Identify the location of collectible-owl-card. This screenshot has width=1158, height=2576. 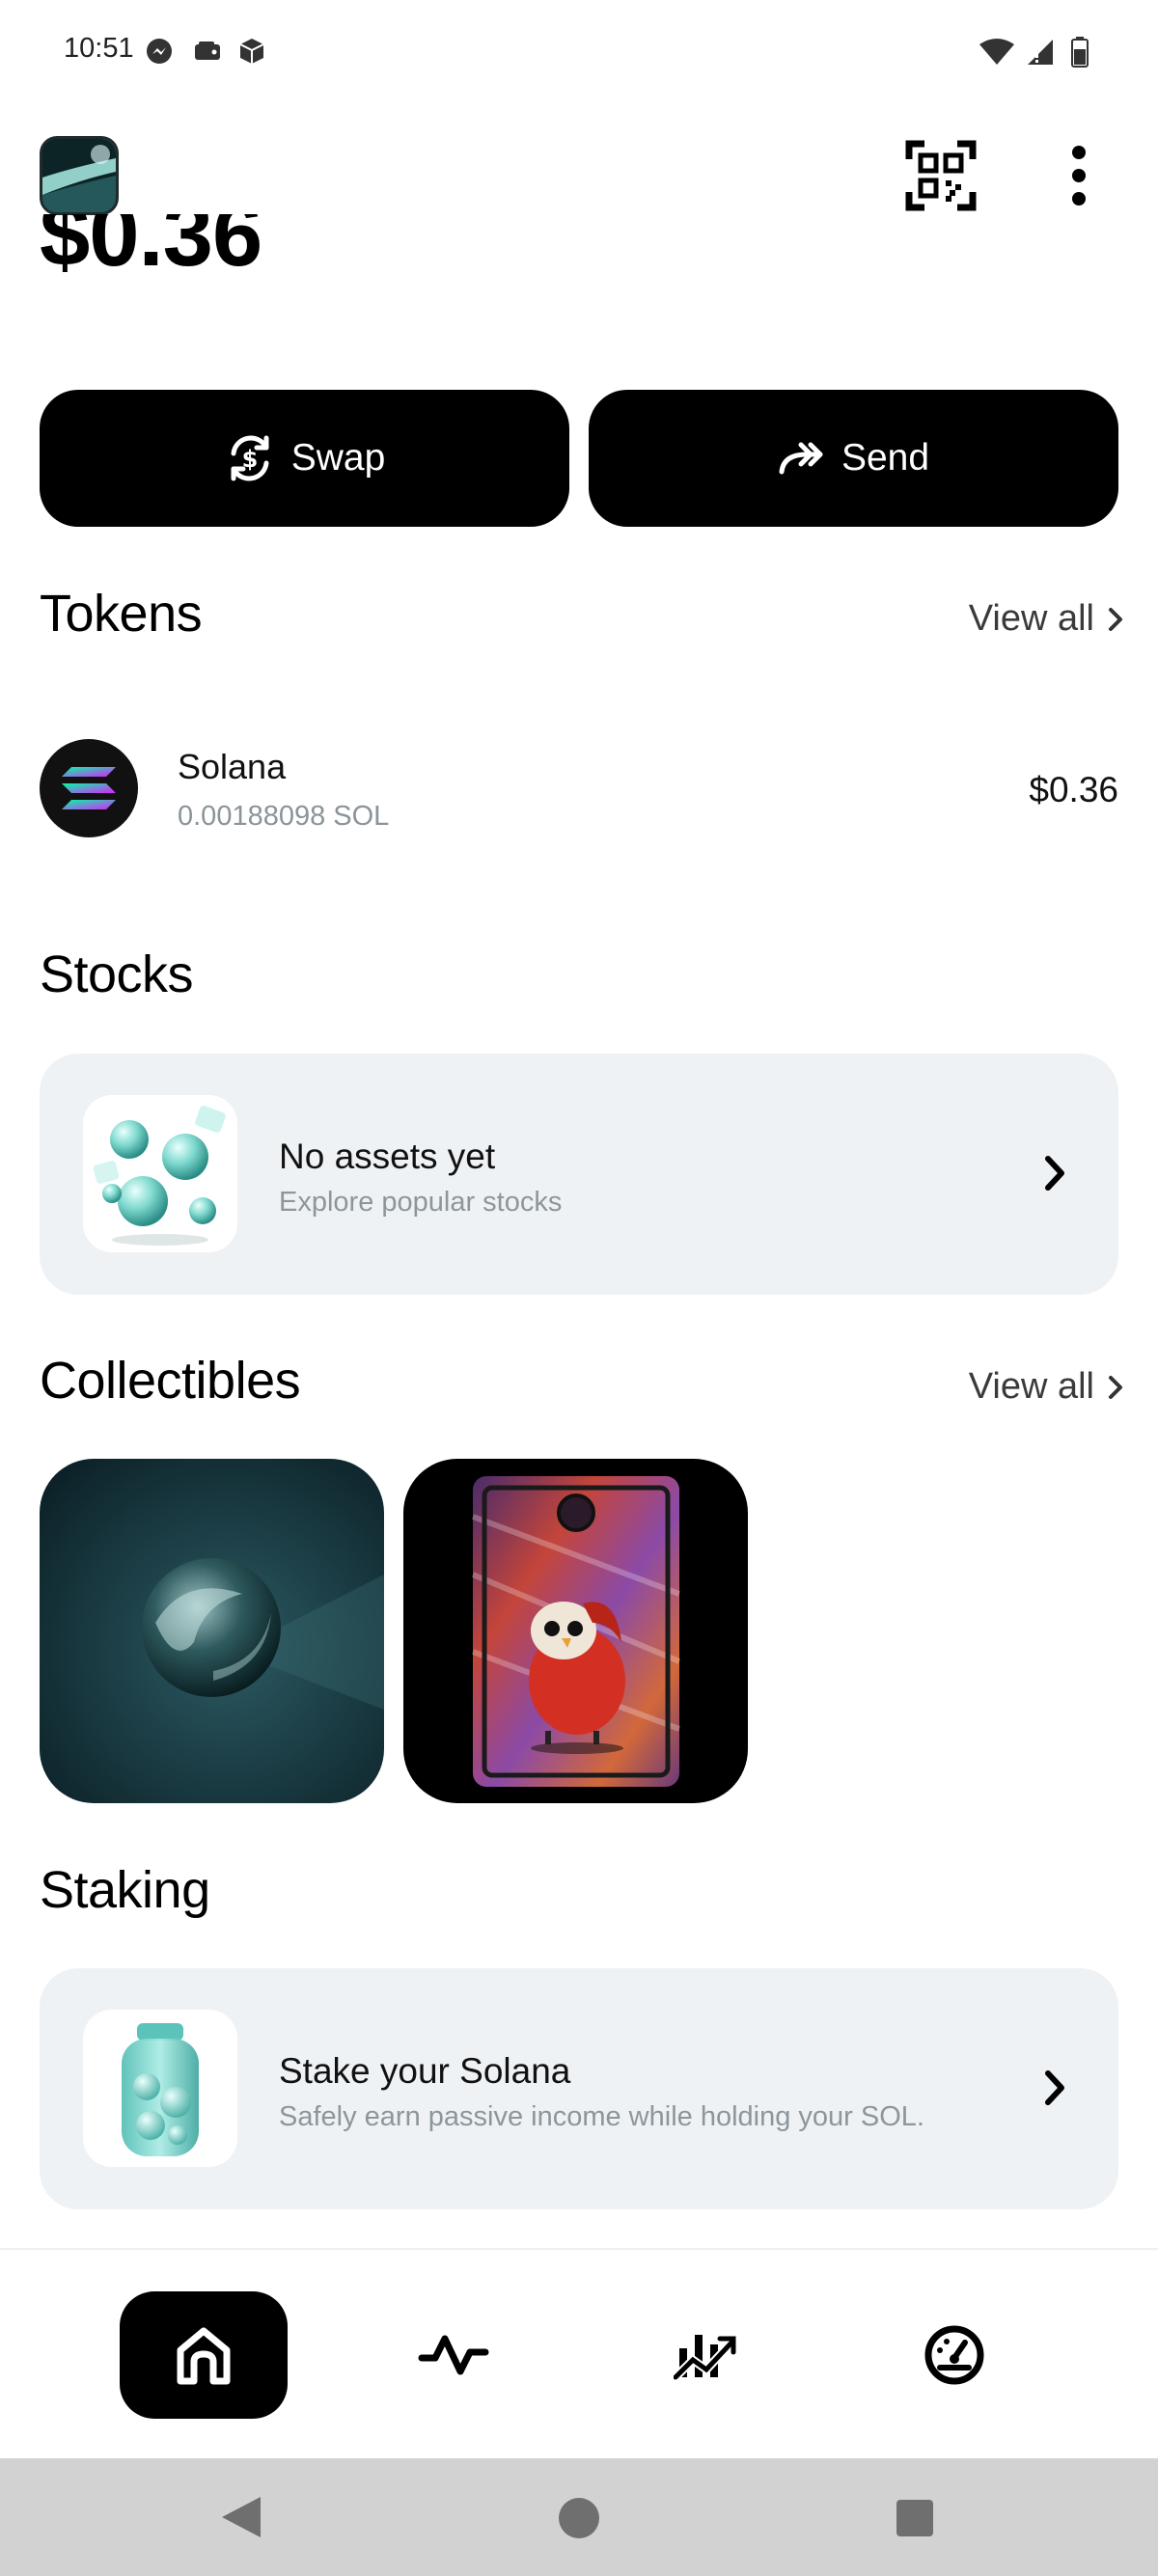
(575, 1631).